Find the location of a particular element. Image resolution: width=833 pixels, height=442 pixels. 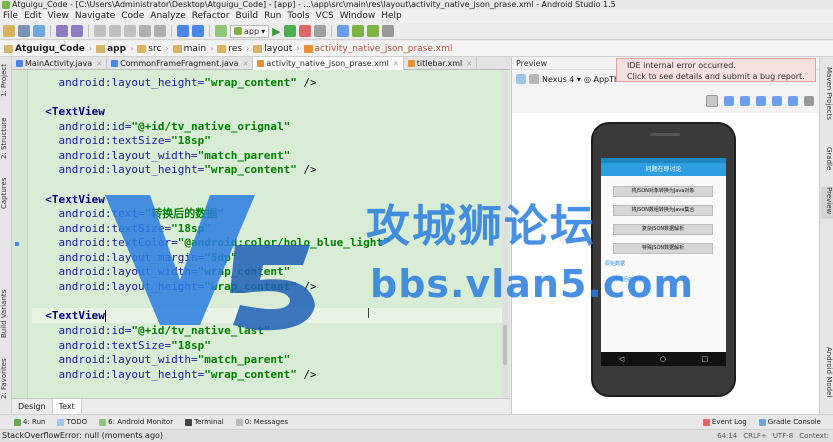

help-icon is located at coordinates (387, 31).